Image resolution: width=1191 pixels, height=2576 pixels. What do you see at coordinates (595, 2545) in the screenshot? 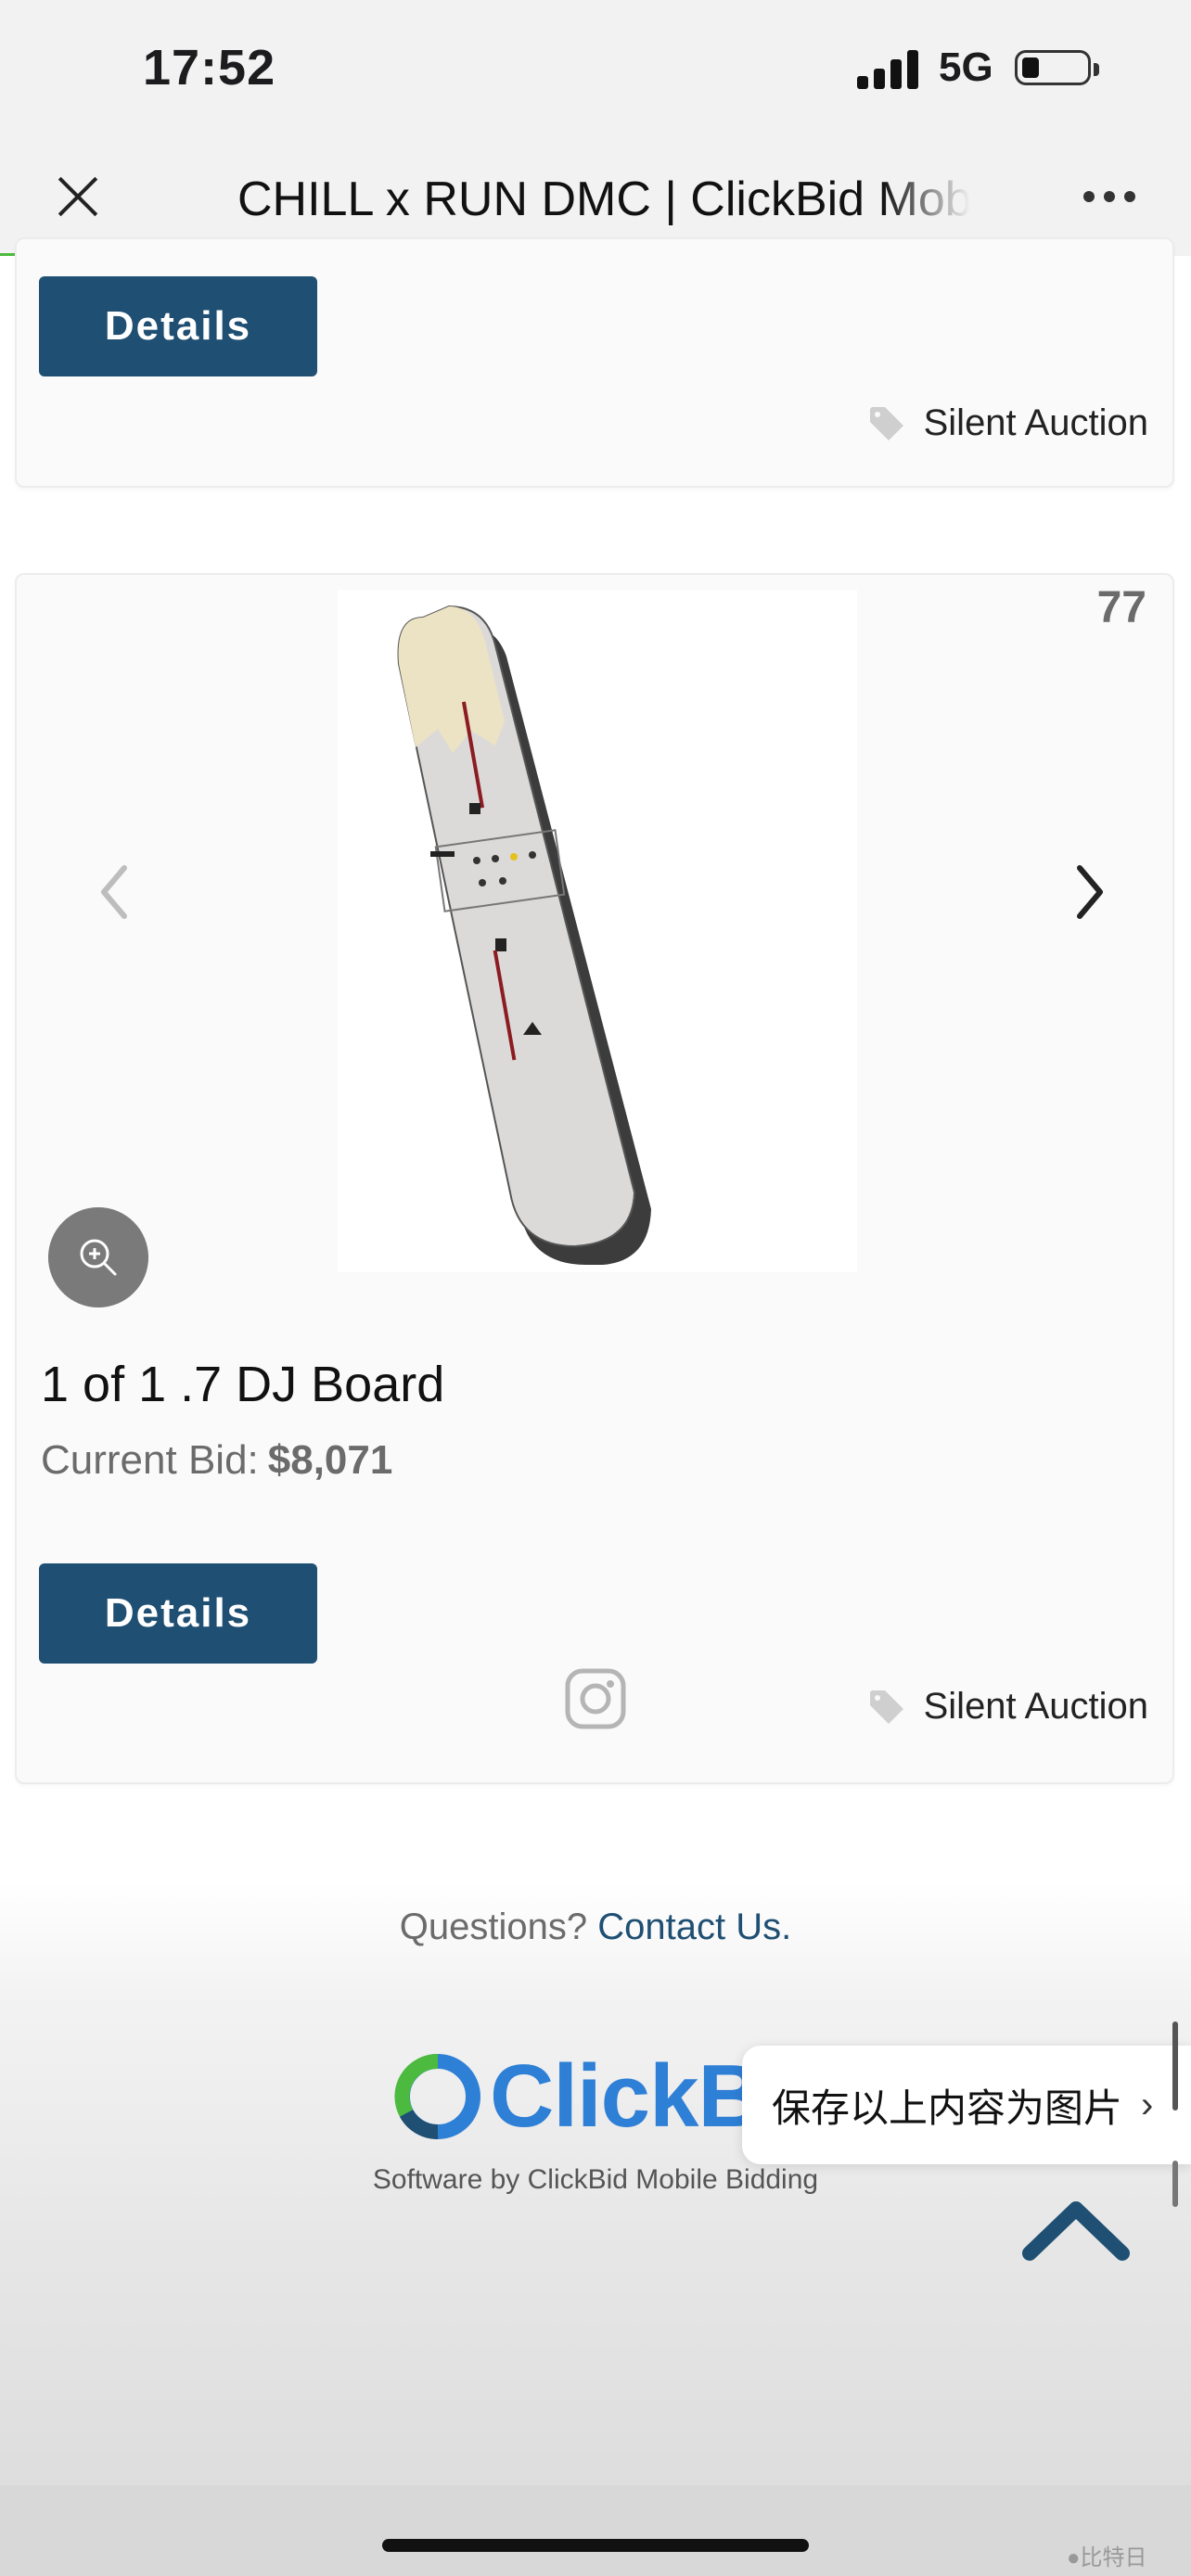
I see `home-indicator` at bounding box center [595, 2545].